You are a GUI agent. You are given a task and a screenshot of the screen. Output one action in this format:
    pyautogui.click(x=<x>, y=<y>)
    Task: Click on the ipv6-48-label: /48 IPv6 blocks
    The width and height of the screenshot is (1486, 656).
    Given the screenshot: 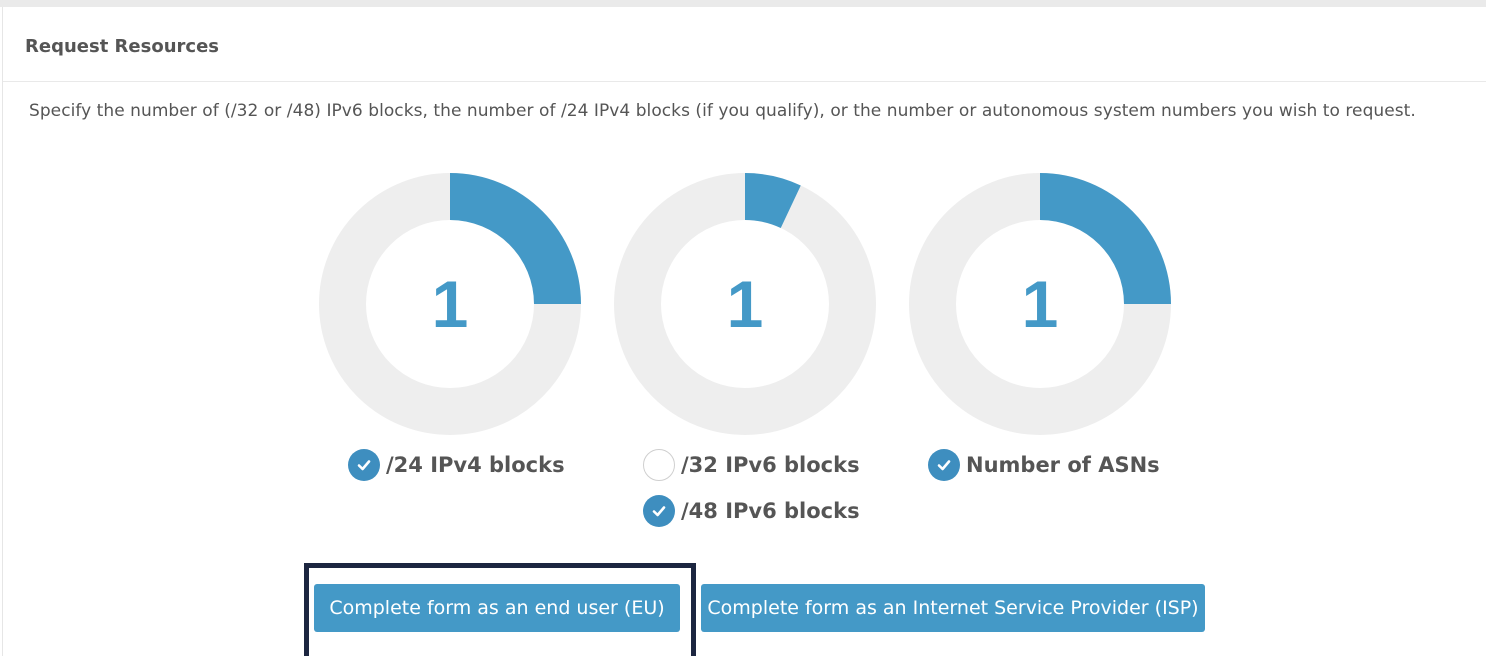 What is the action you would take?
    pyautogui.click(x=770, y=511)
    